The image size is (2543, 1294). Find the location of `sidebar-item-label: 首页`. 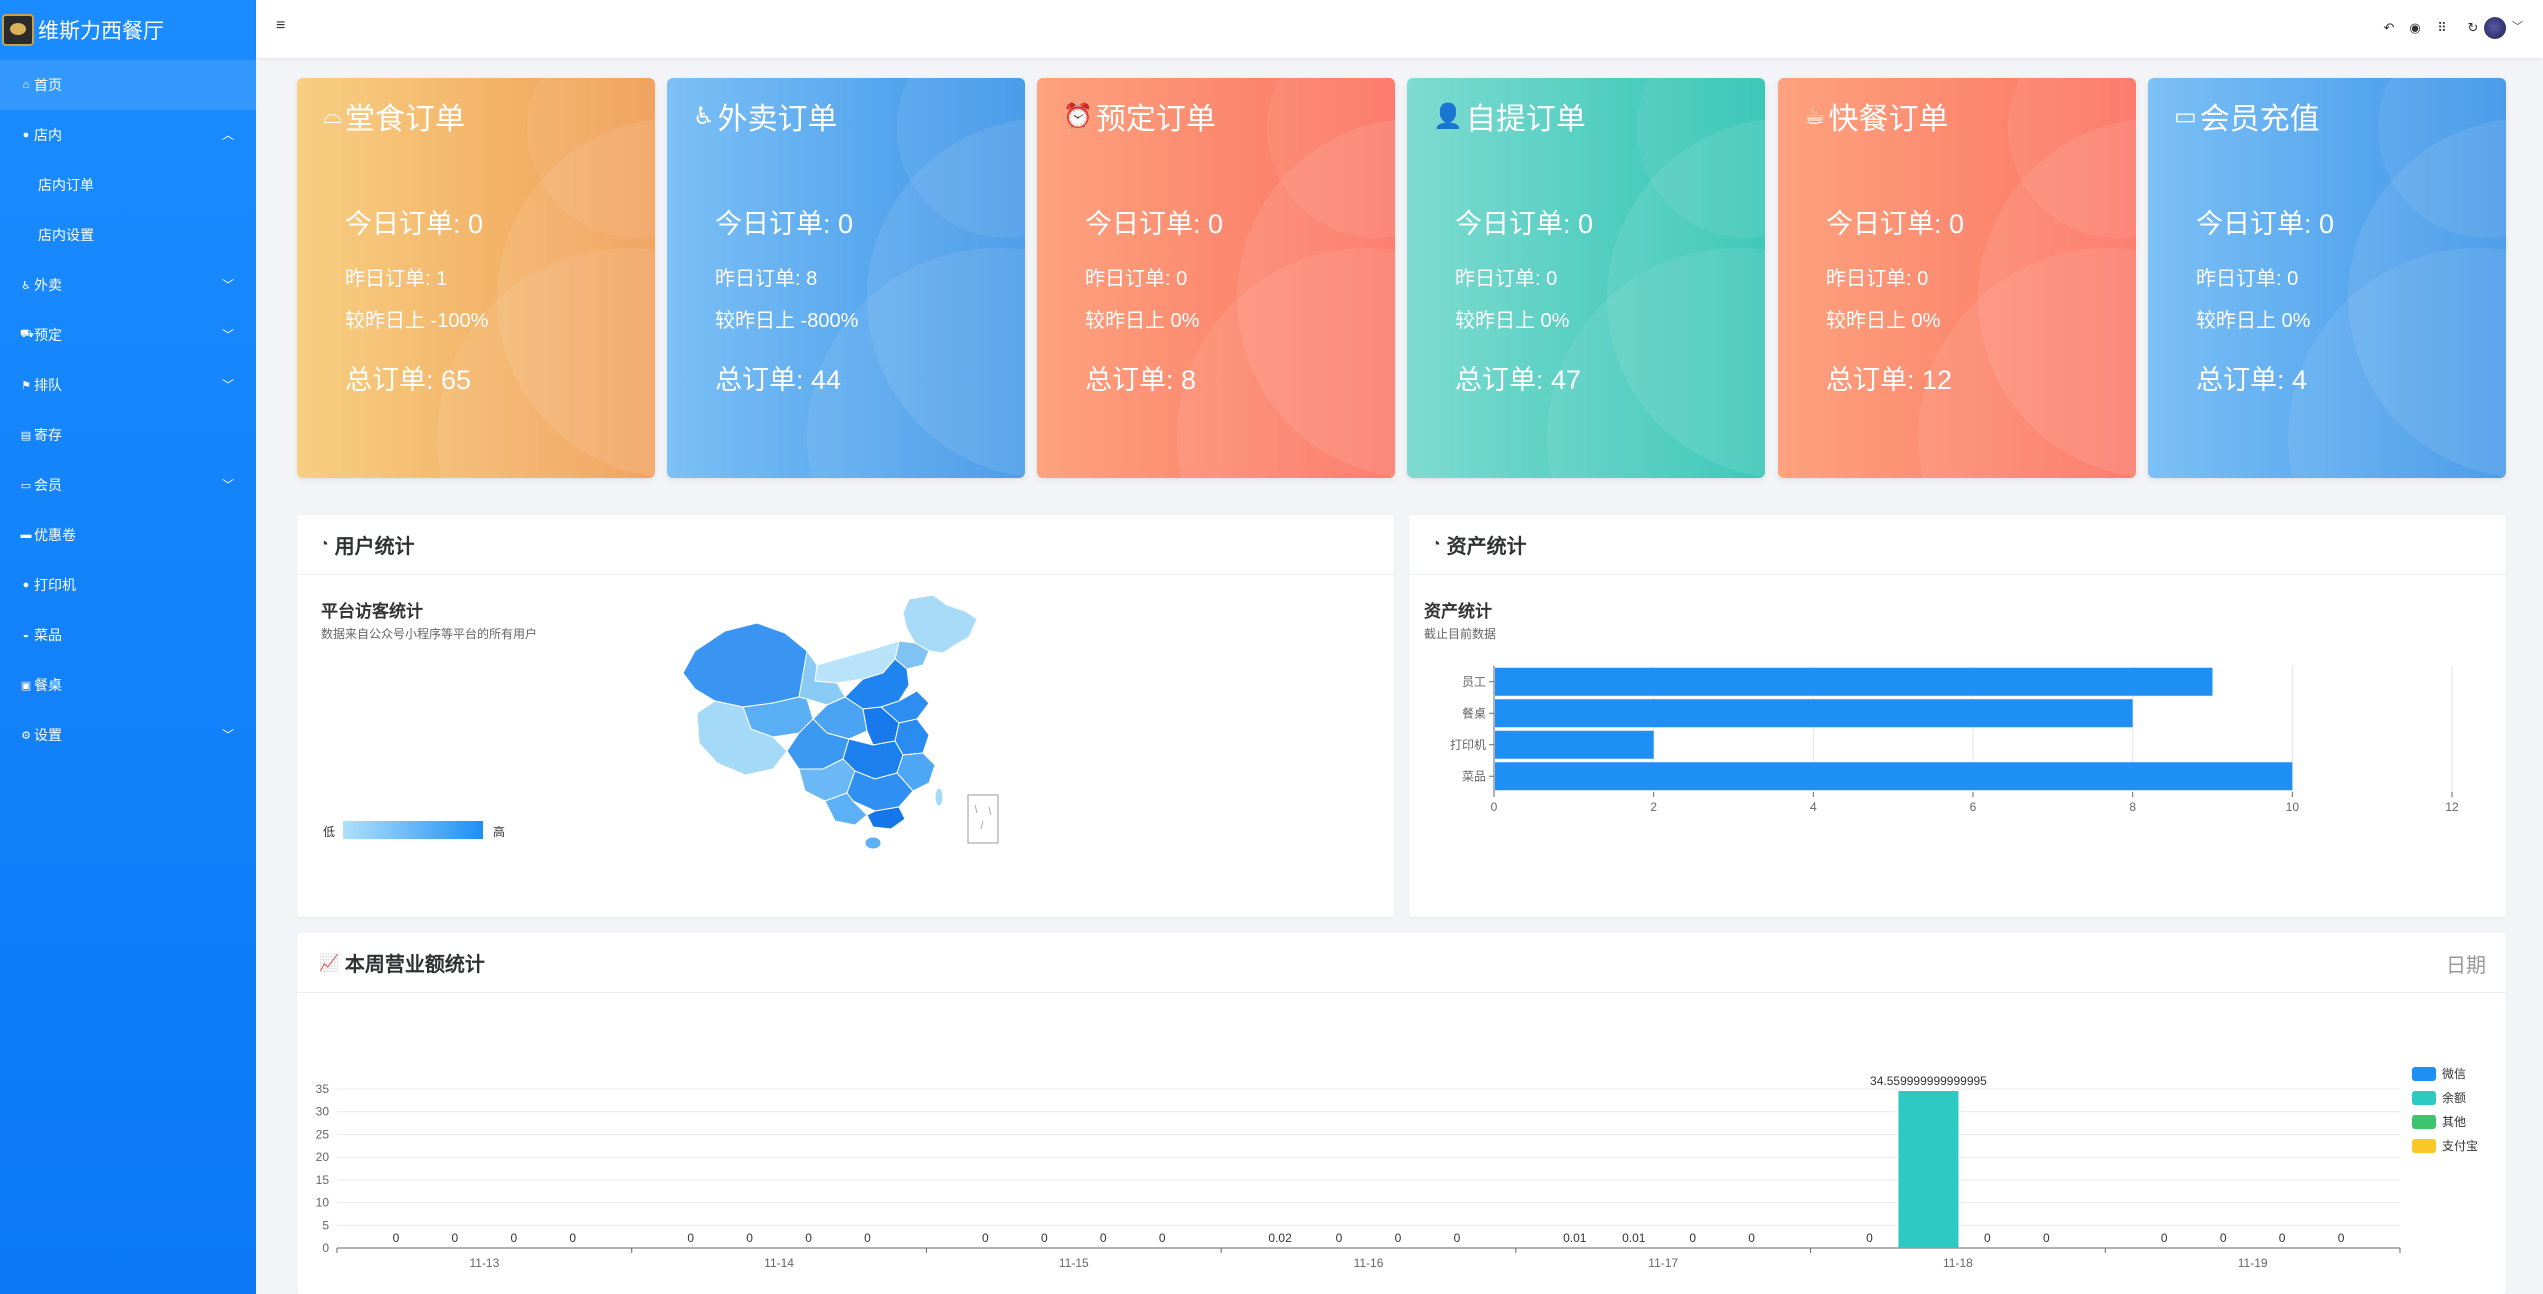

sidebar-item-label: 首页 is located at coordinates (48, 85).